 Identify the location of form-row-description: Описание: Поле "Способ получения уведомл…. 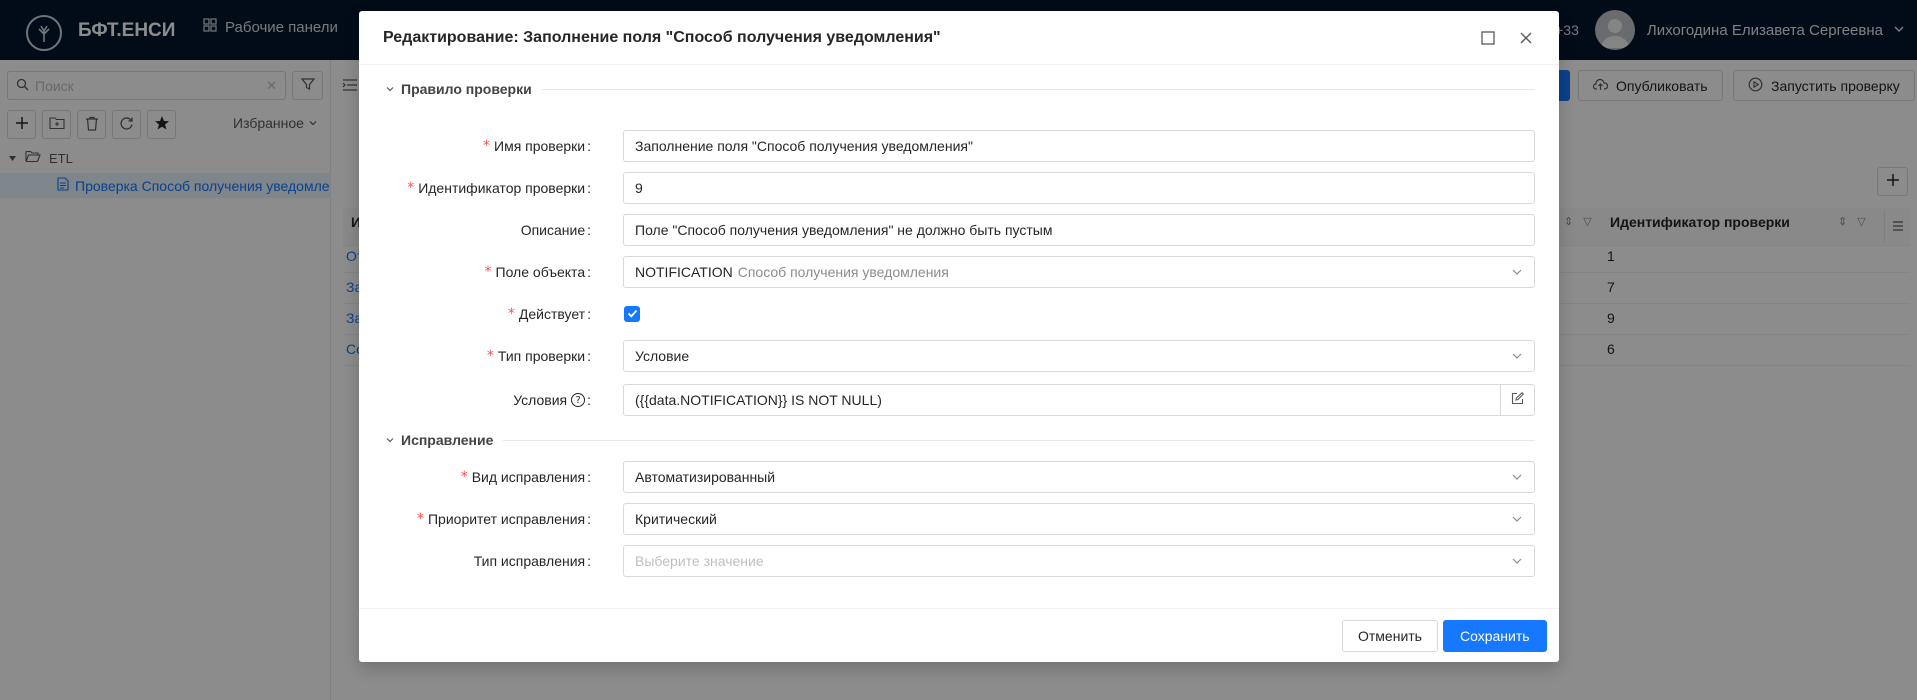
(959, 230).